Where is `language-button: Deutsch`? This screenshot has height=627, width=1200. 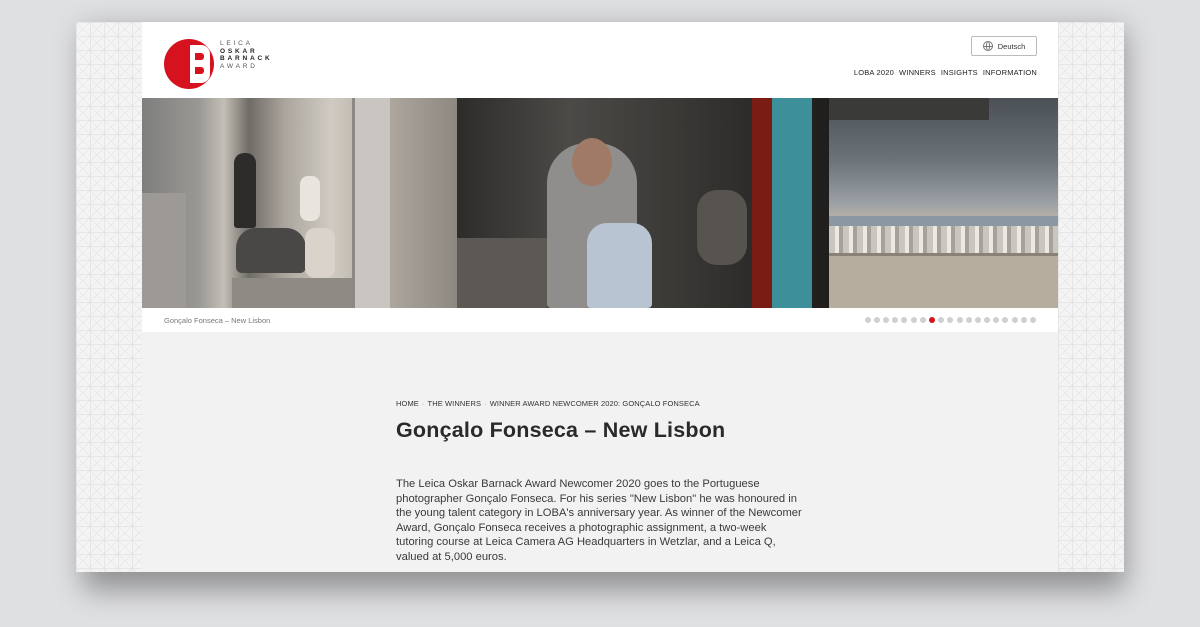
language-button: Deutsch is located at coordinates (1004, 46).